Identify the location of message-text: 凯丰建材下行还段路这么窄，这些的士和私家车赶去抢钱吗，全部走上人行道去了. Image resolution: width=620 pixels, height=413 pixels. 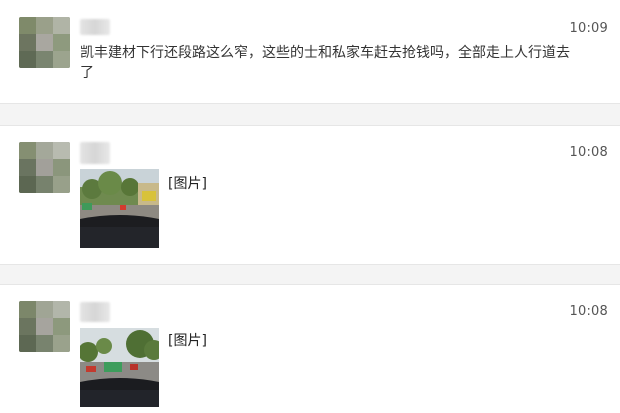
(325, 63).